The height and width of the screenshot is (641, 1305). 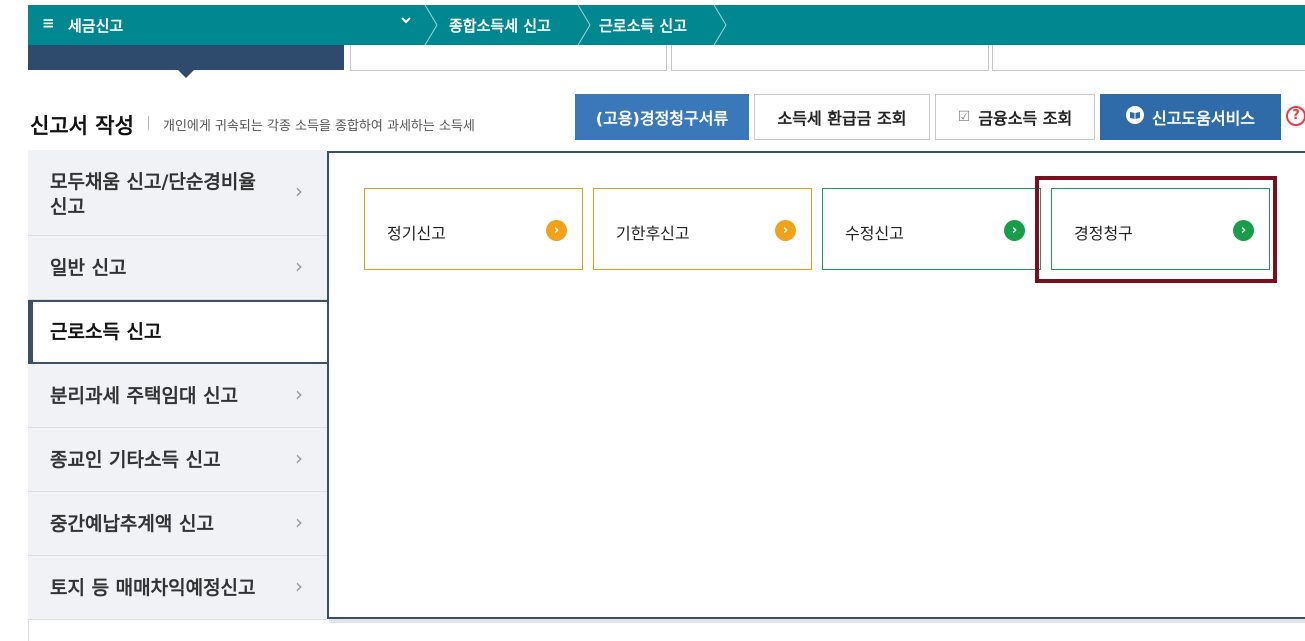 I want to click on card-label: 정기신고, so click(x=416, y=233).